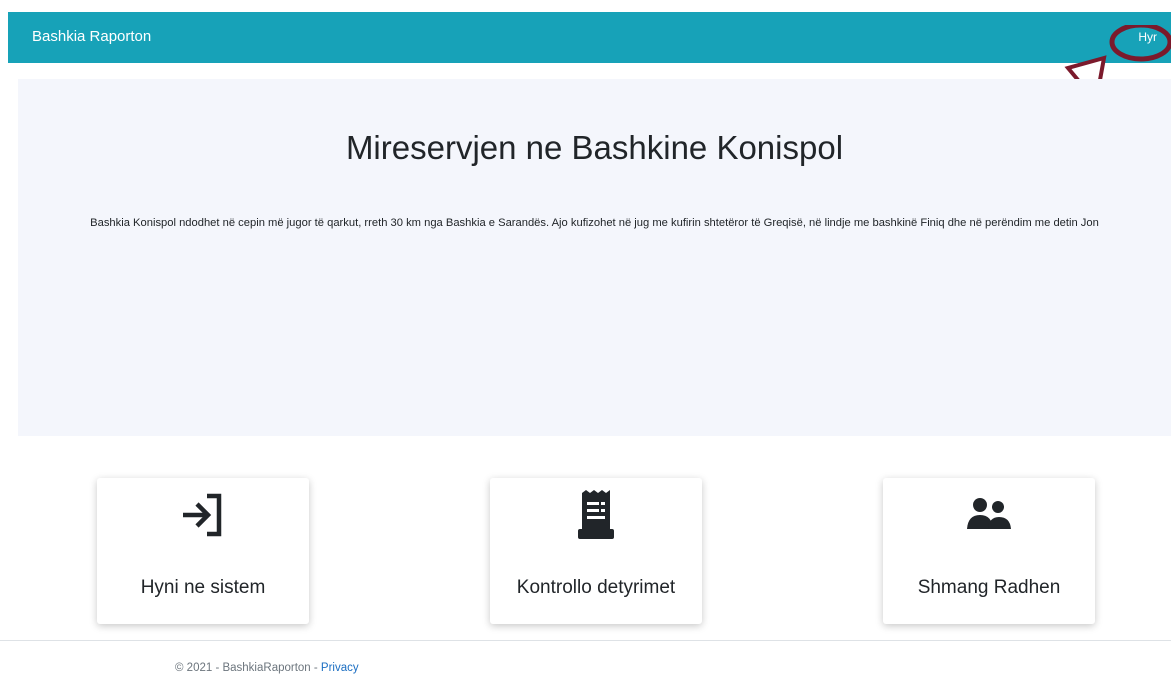  I want to click on login-link: Hyr, so click(1147, 37).